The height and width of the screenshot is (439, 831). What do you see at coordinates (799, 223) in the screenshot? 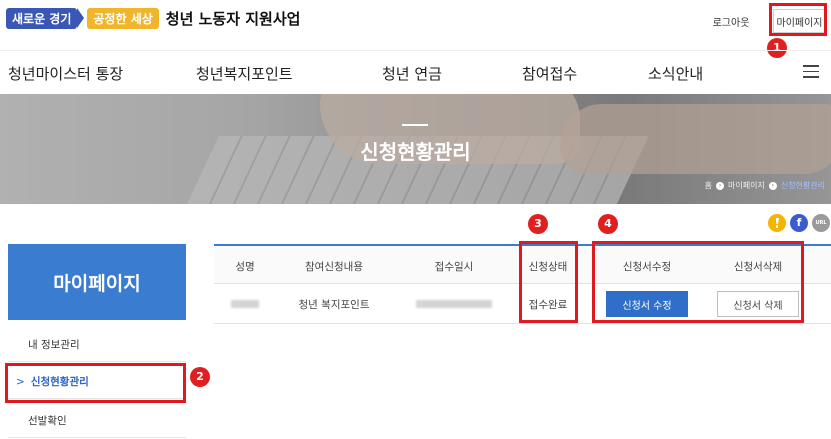
I see `facebook-icon: f` at bounding box center [799, 223].